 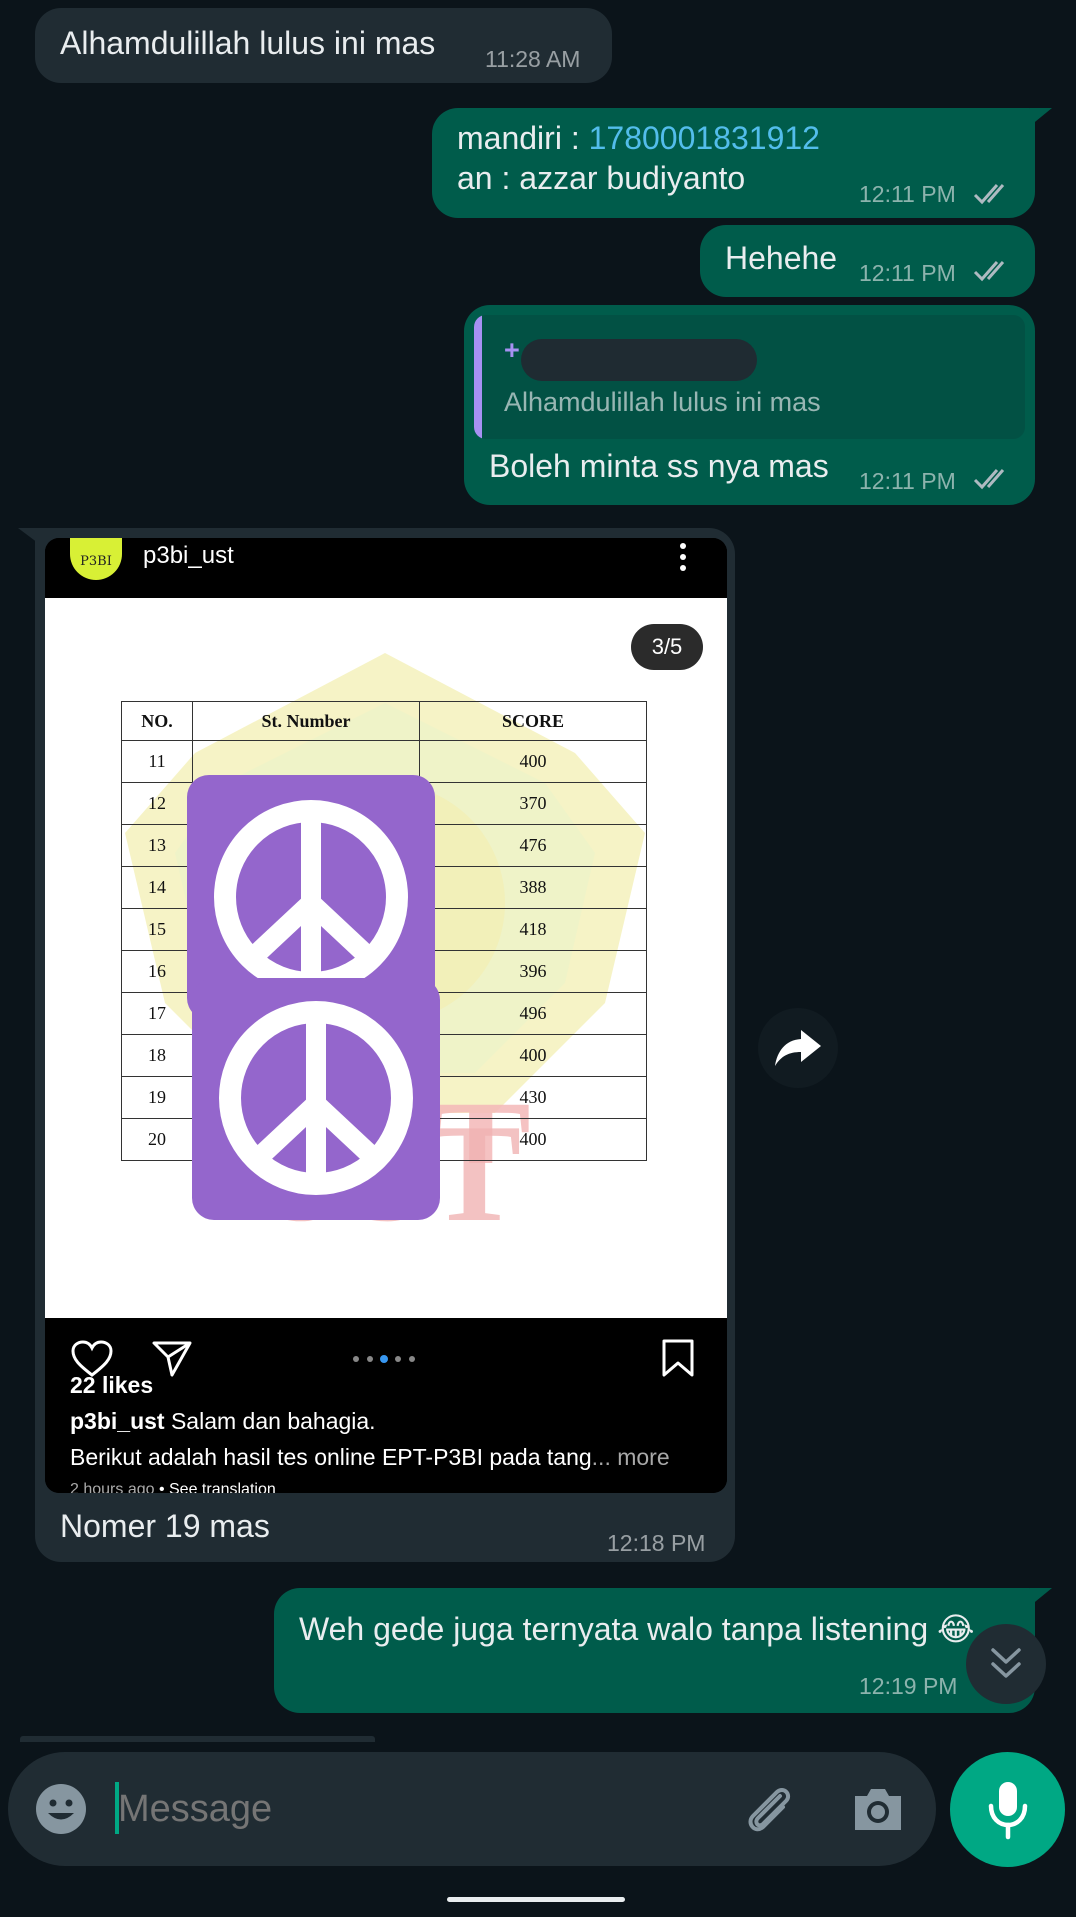 What do you see at coordinates (878, 1809) in the screenshot?
I see `camera-icon` at bounding box center [878, 1809].